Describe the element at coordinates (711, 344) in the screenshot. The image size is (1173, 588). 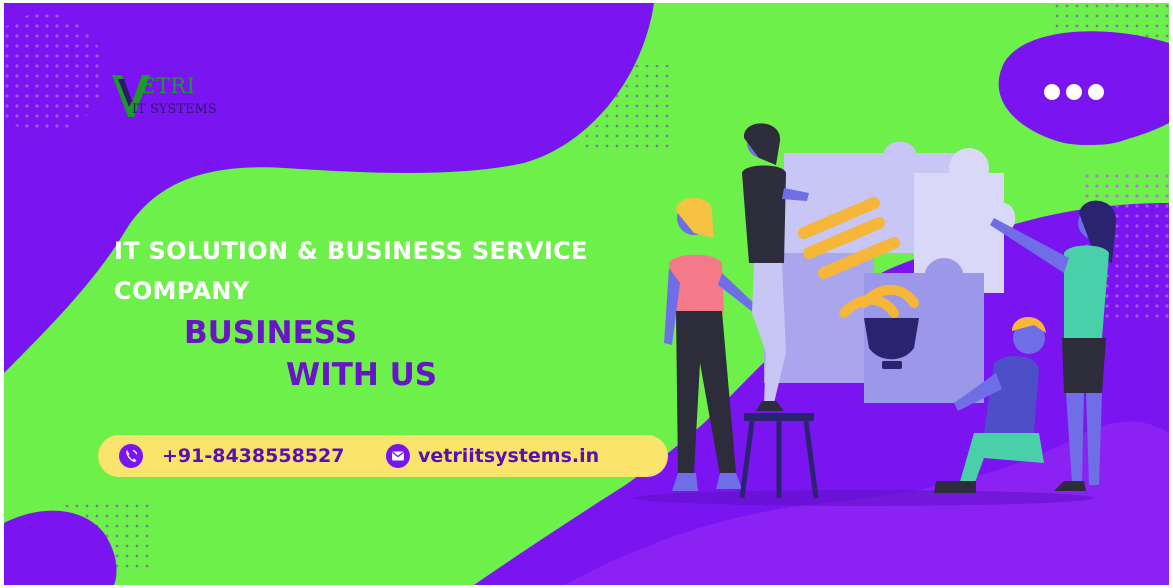
I see `person-woman-pink` at that location.